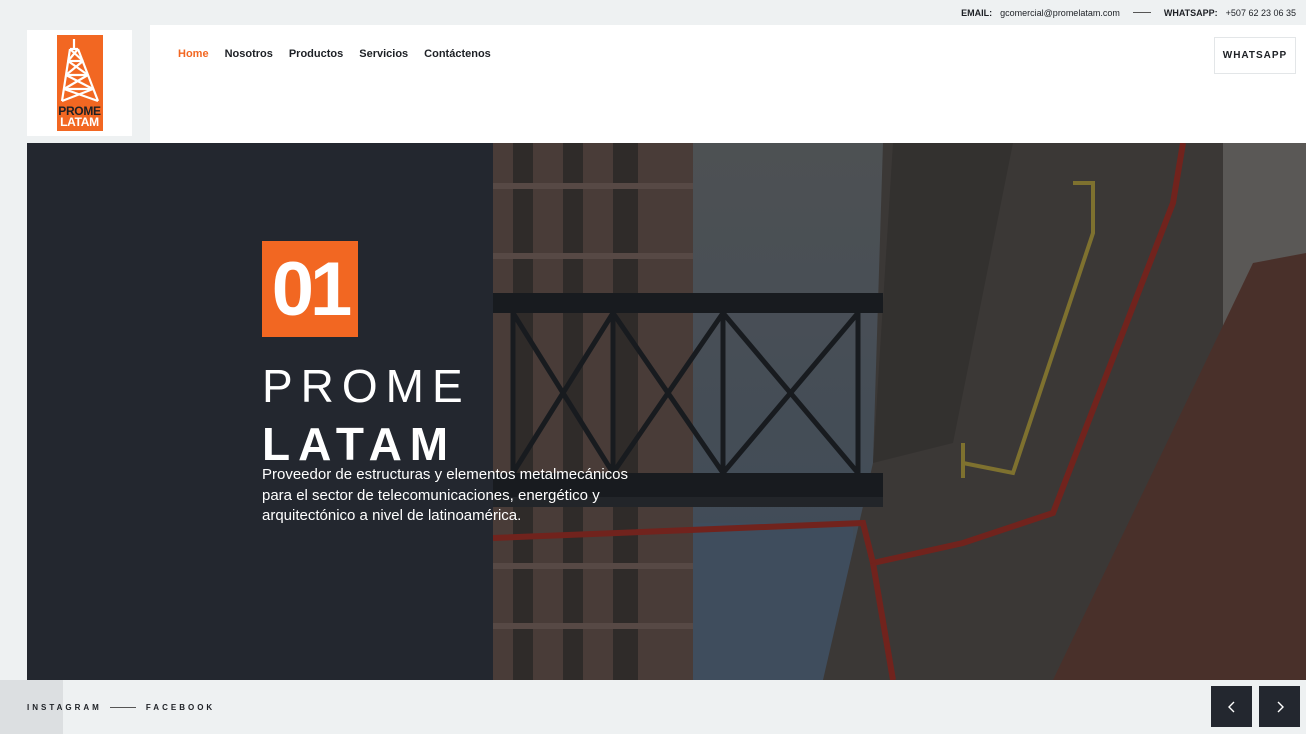 Image resolution: width=1306 pixels, height=734 pixels. What do you see at coordinates (1255, 706) in the screenshot?
I see `slider-controls` at bounding box center [1255, 706].